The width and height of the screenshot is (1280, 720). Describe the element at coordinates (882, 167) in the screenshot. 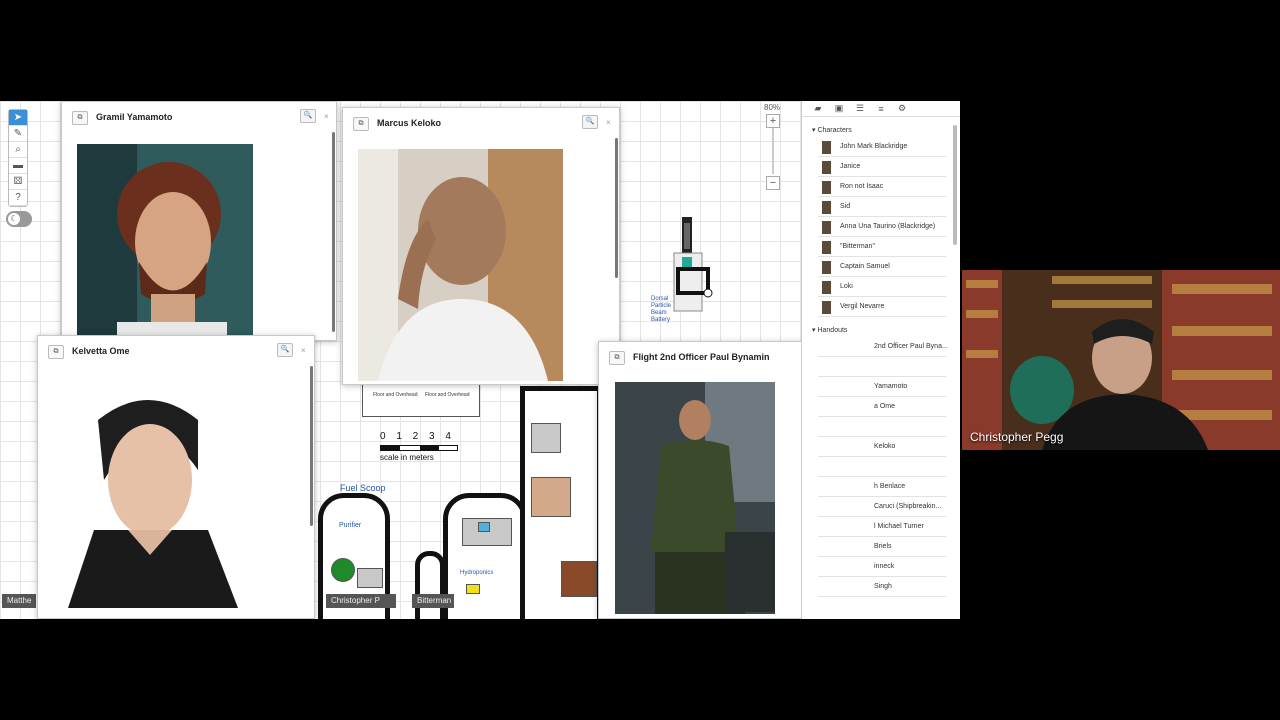

I see `sidebar-item-character: Janice` at that location.